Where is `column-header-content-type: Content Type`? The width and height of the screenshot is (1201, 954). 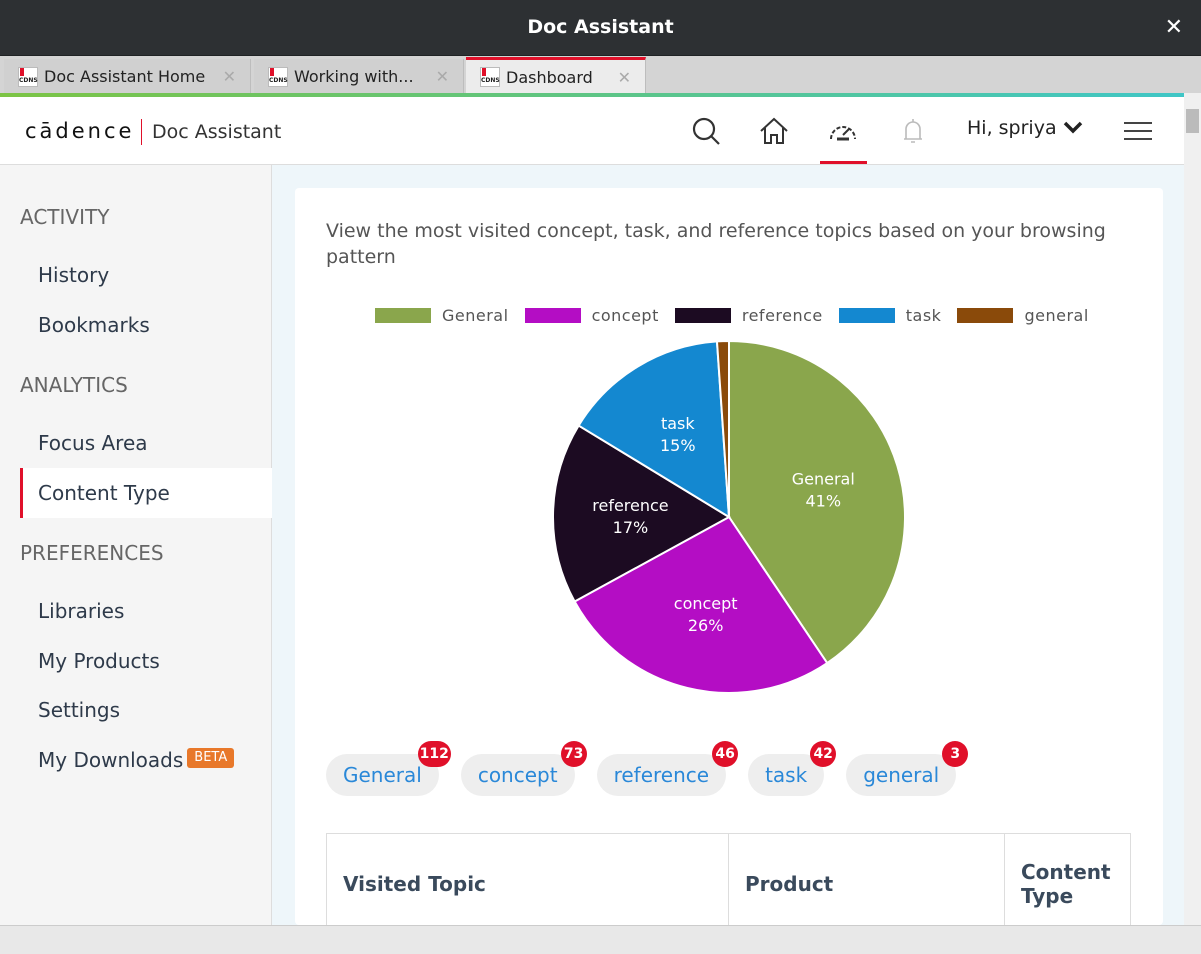 column-header-content-type: Content Type is located at coordinates (1067, 883).